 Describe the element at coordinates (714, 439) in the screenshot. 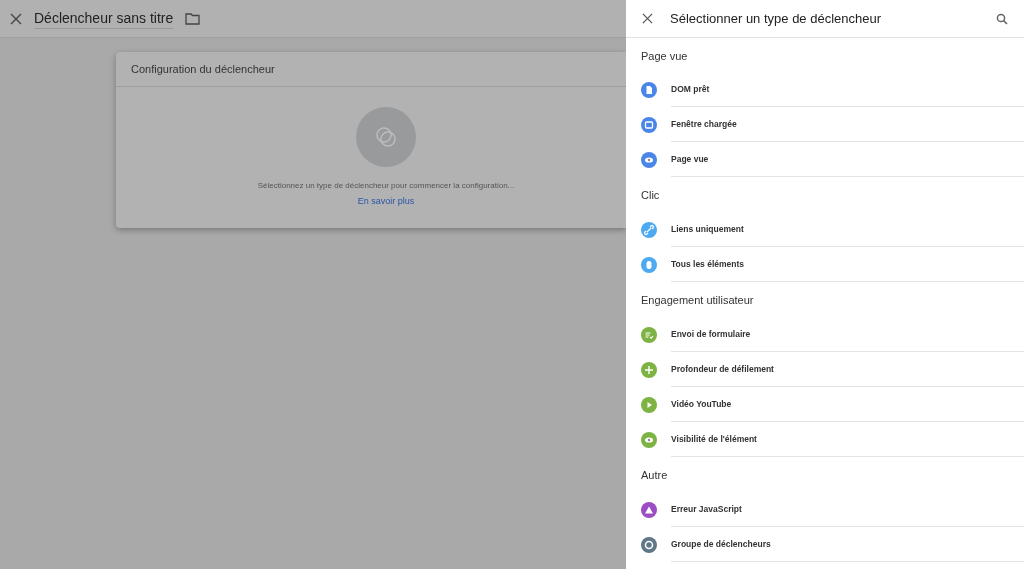

I see `trigger-type-label: Visibilité de l'élément` at that location.